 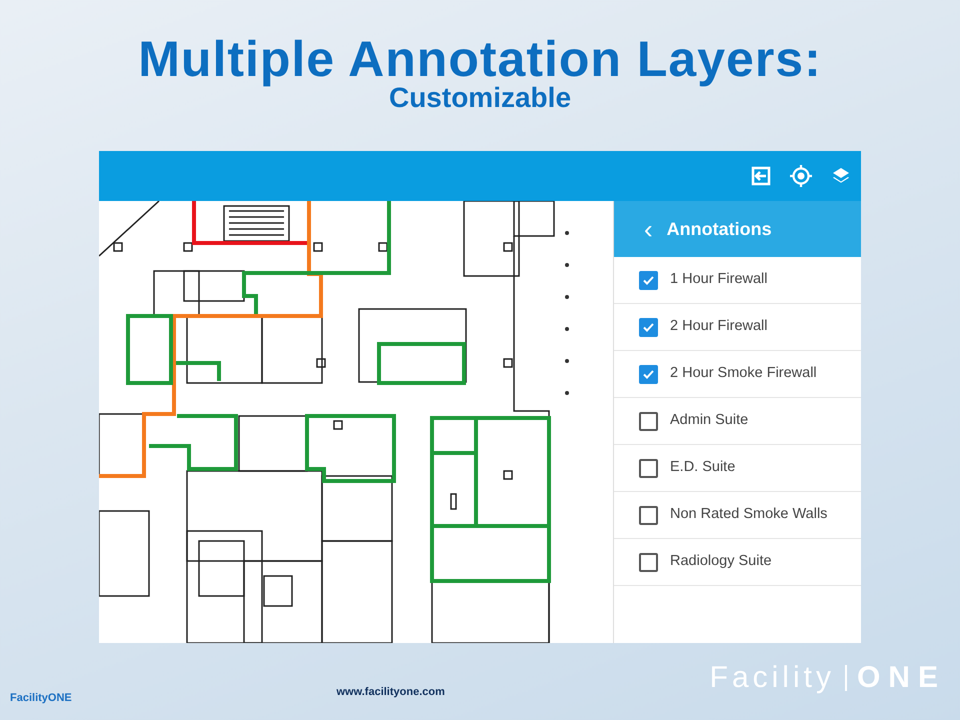 What do you see at coordinates (719, 326) in the screenshot?
I see `layer-label: 2 Hour Firewall` at bounding box center [719, 326].